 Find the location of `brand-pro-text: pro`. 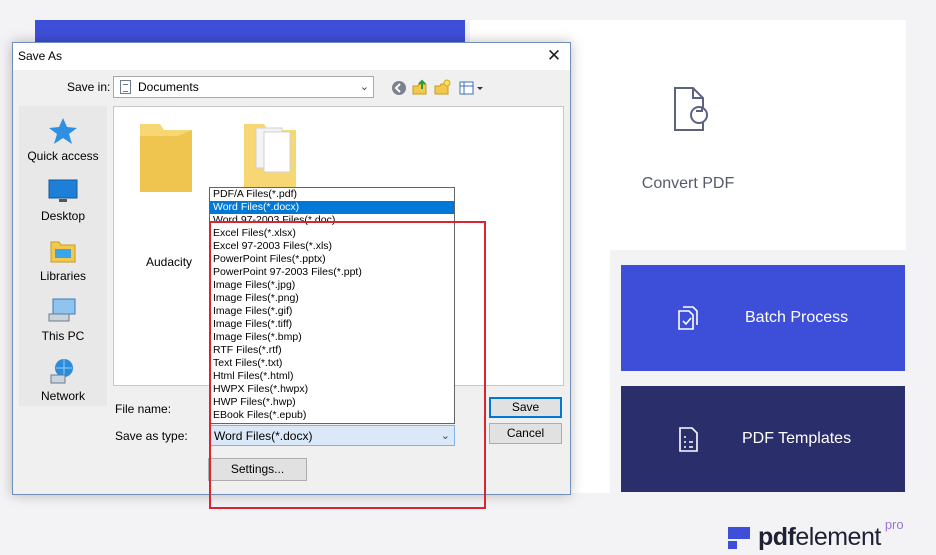

brand-pro-text: pro is located at coordinates (894, 524).